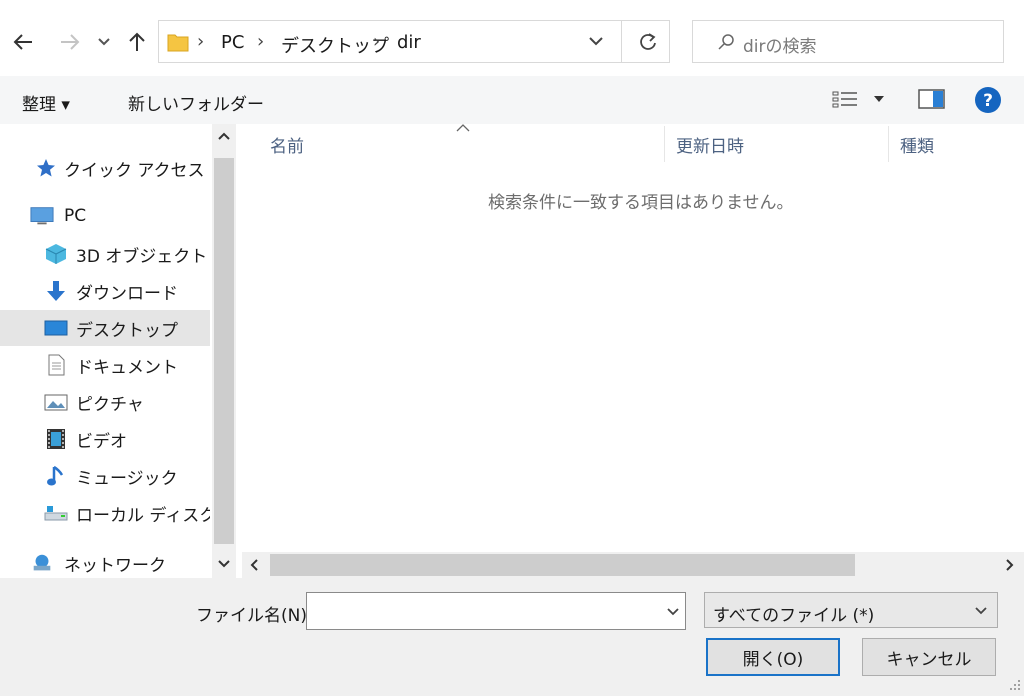 This screenshot has height=696, width=1024. I want to click on view-list-icon, so click(844, 99).